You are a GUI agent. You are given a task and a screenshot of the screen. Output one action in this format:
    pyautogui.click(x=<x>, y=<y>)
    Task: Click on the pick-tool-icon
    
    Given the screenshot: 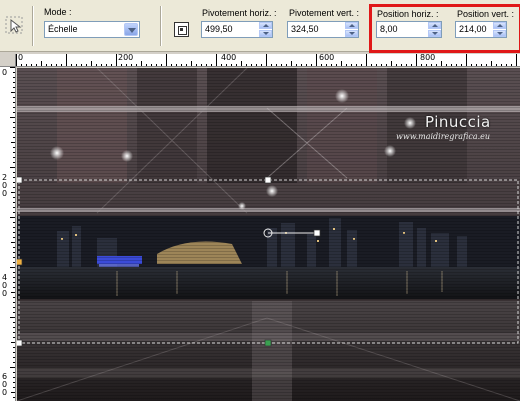 What is the action you would take?
    pyautogui.click(x=14, y=25)
    